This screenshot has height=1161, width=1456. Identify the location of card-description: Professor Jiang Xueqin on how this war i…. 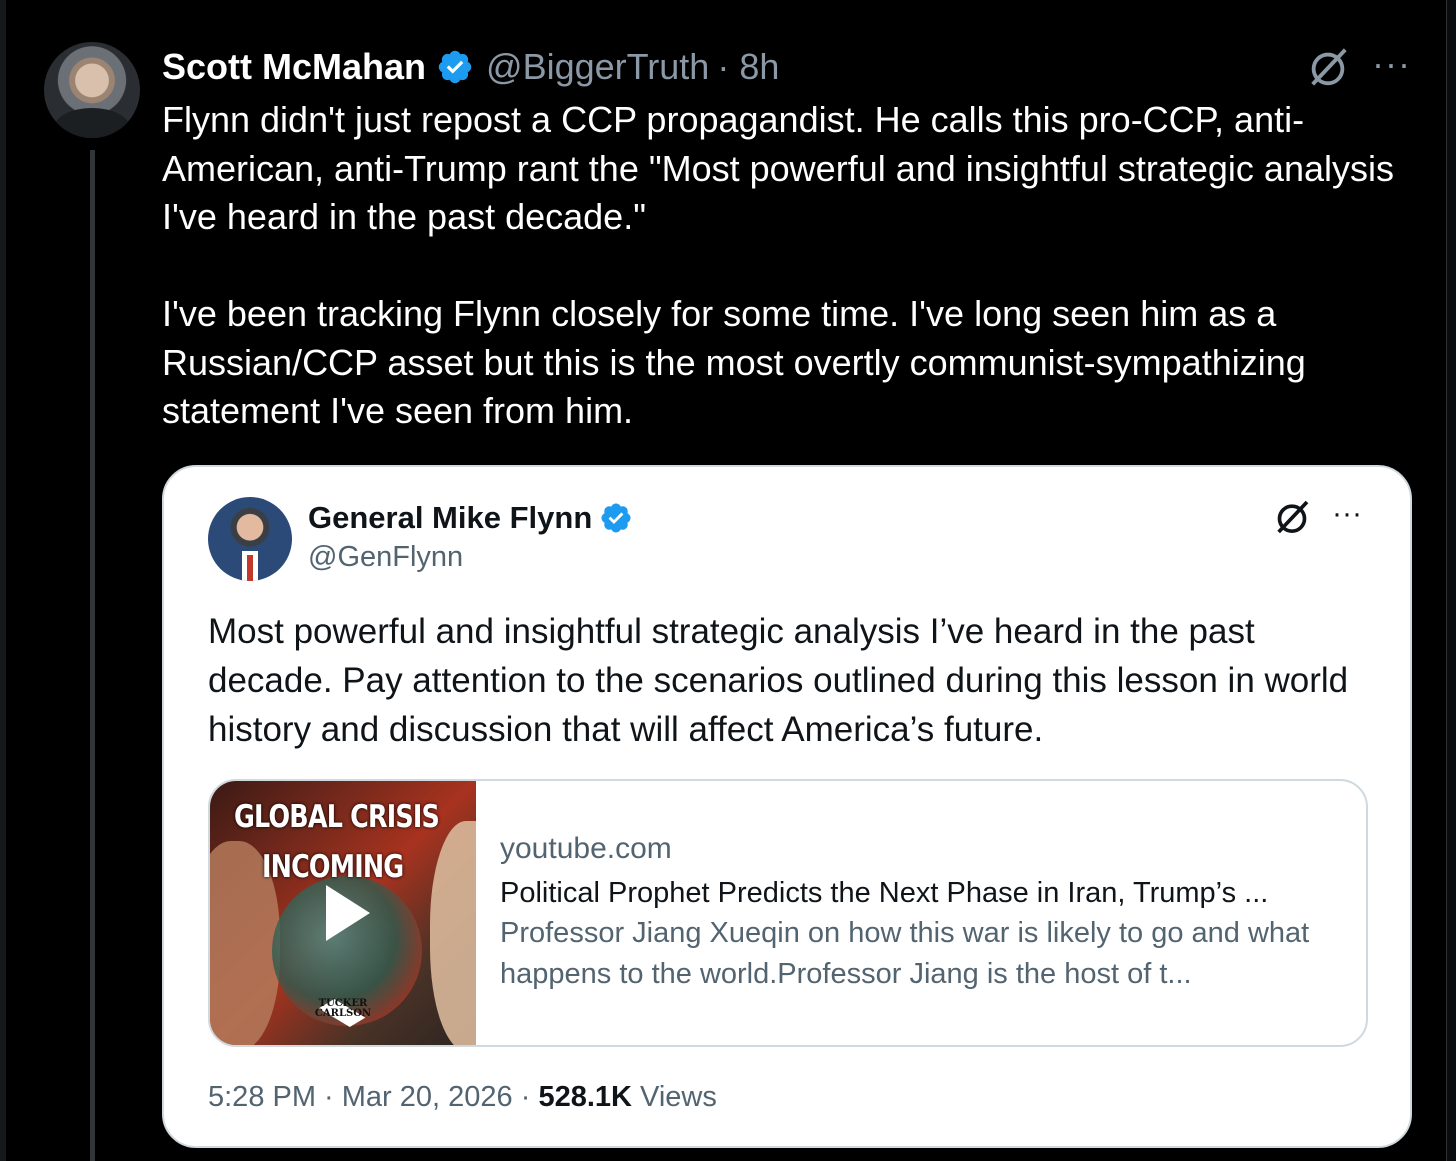
(905, 953).